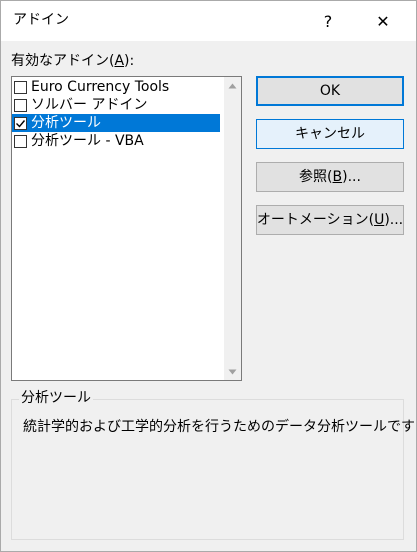  What do you see at coordinates (20, 87) in the screenshot?
I see `addin-checkbox-euro-currency-tools` at bounding box center [20, 87].